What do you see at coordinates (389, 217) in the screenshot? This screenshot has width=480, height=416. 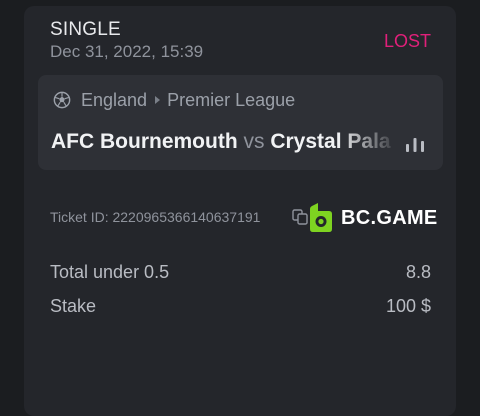 I see `brand-name: BC.GAME` at bounding box center [389, 217].